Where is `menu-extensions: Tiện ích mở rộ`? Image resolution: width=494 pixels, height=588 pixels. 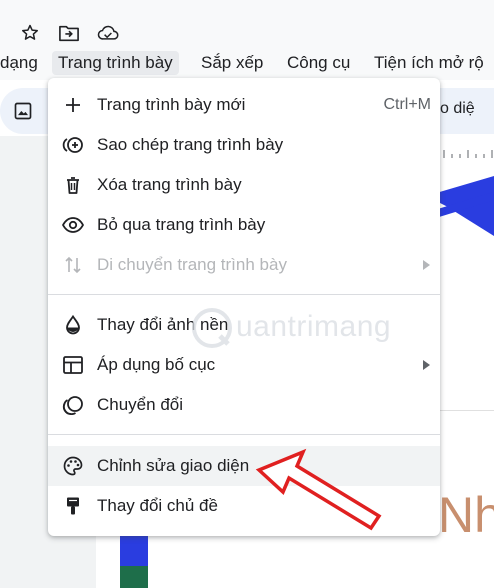 menu-extensions: Tiện ích mở rộ is located at coordinates (429, 63).